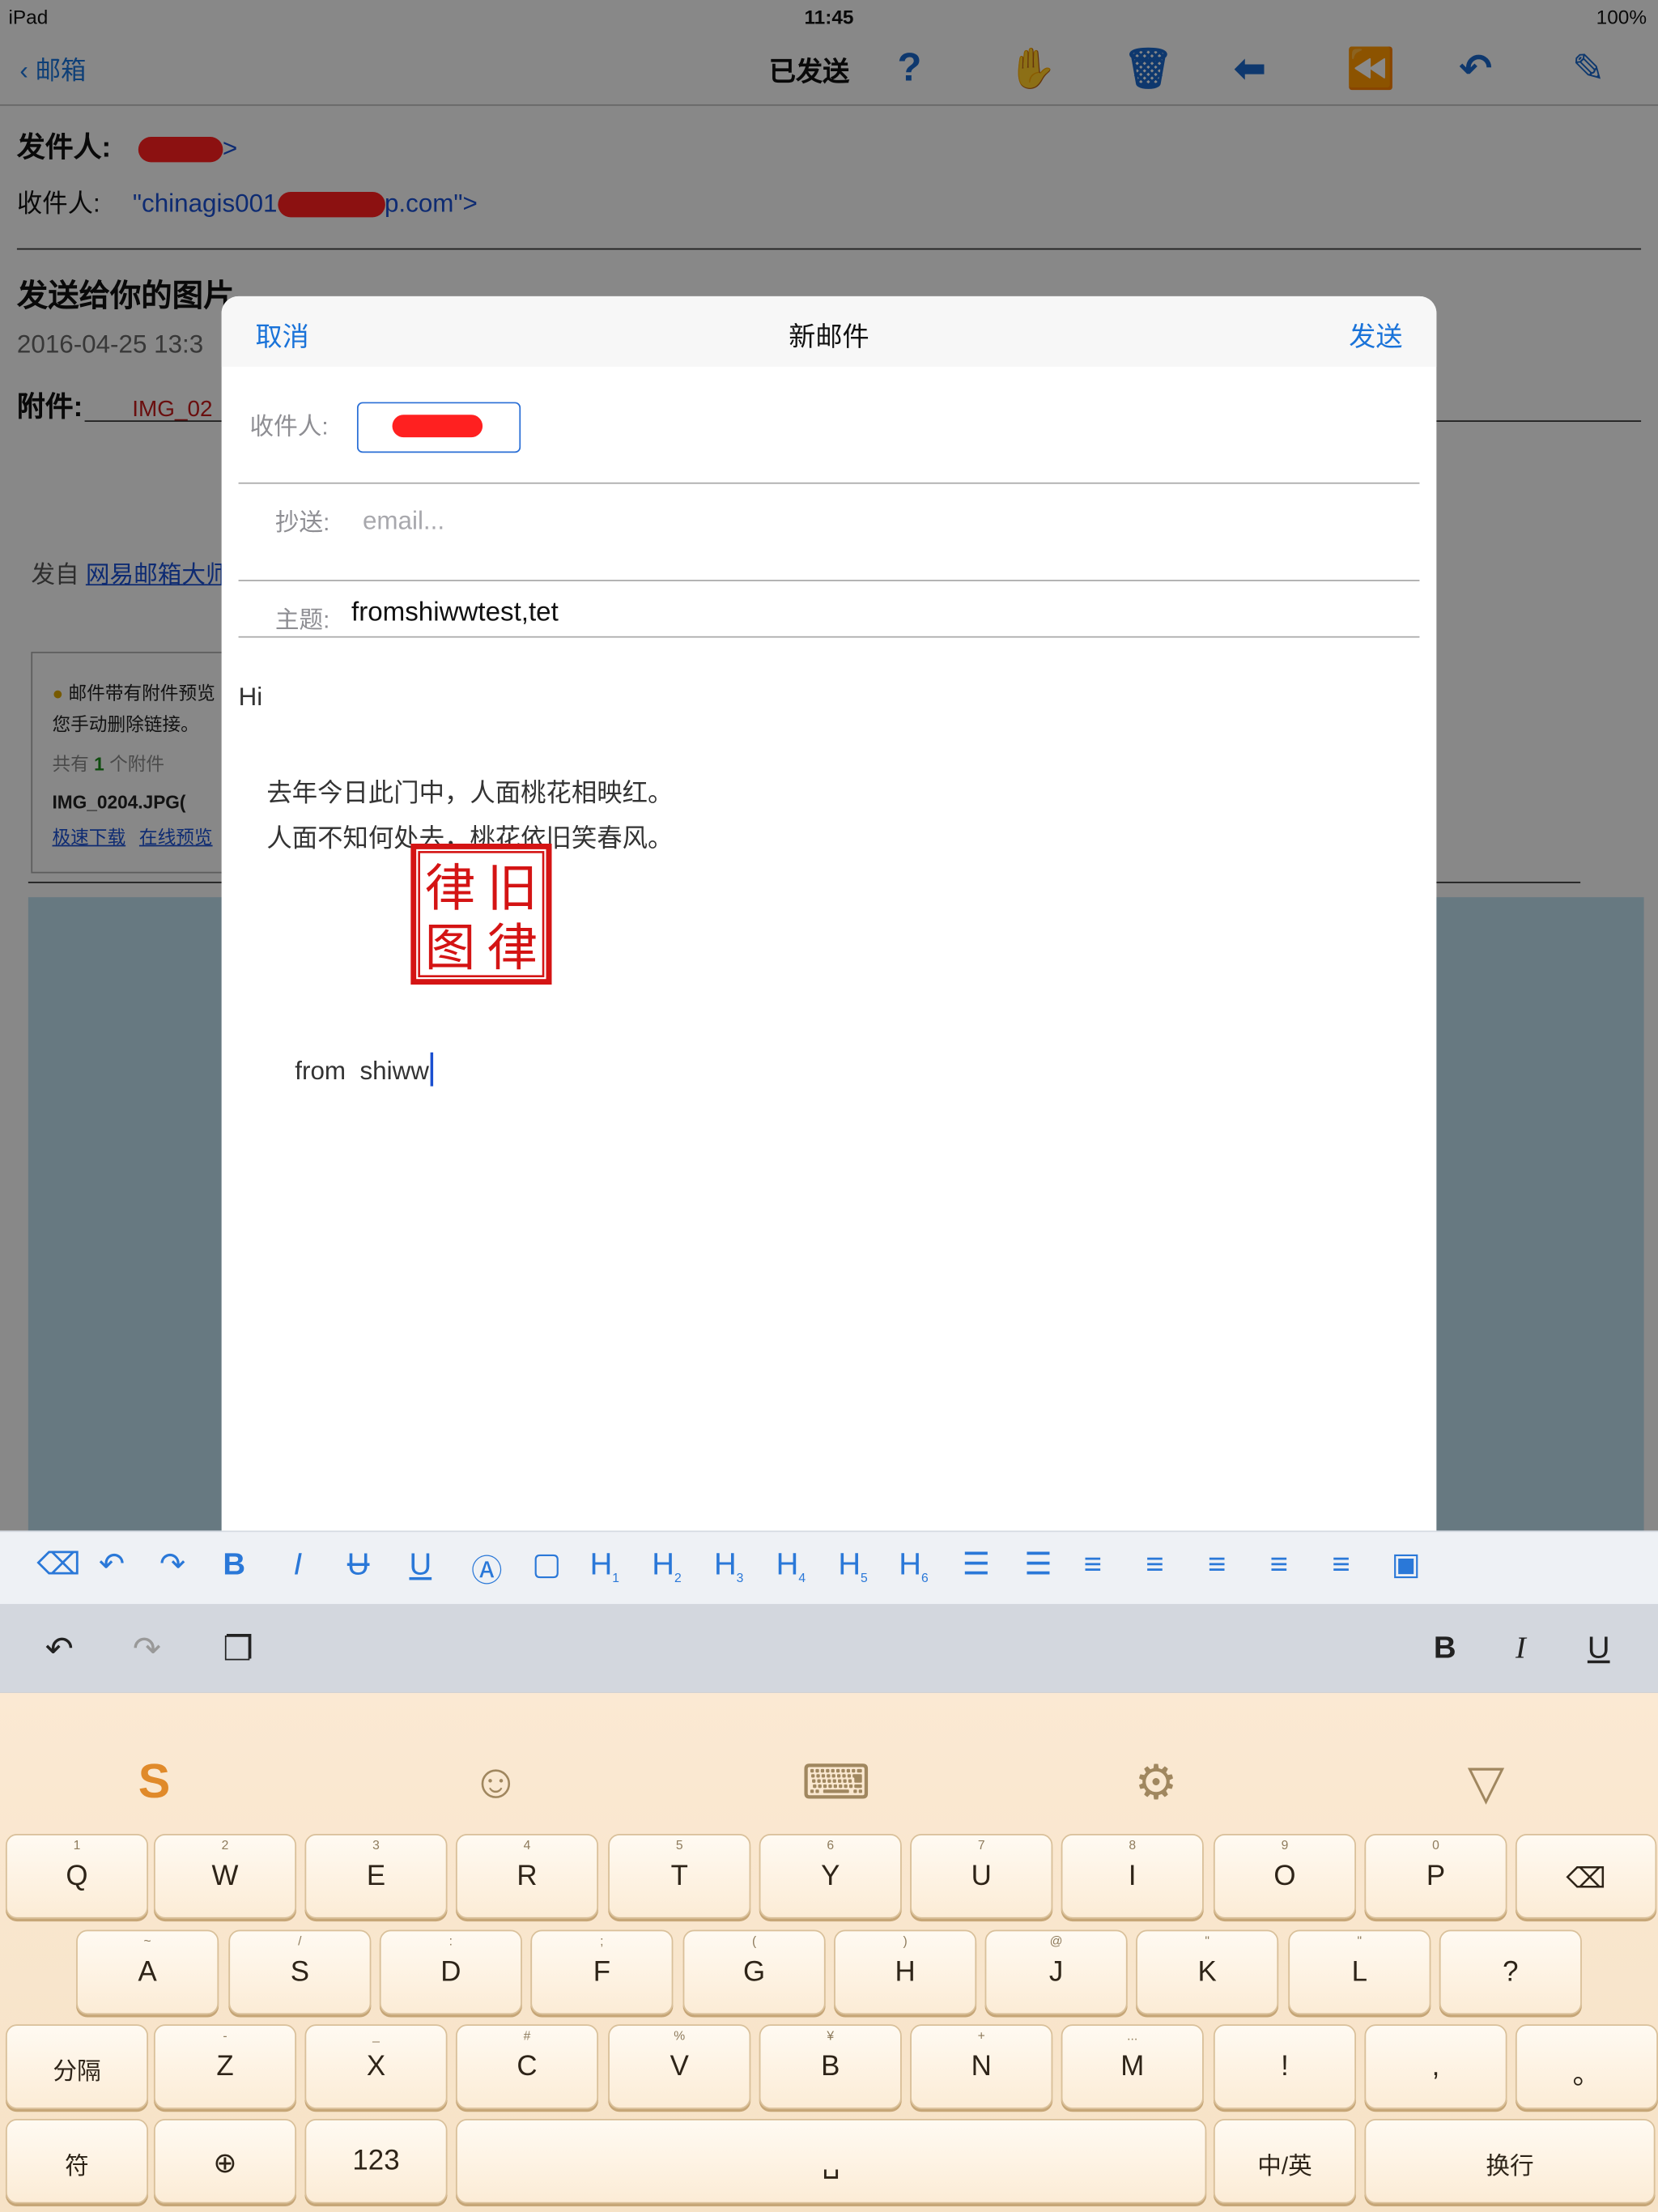 The height and width of the screenshot is (2212, 1658). Describe the element at coordinates (358, 1565) in the screenshot. I see `strikethrough-icon: U` at that location.